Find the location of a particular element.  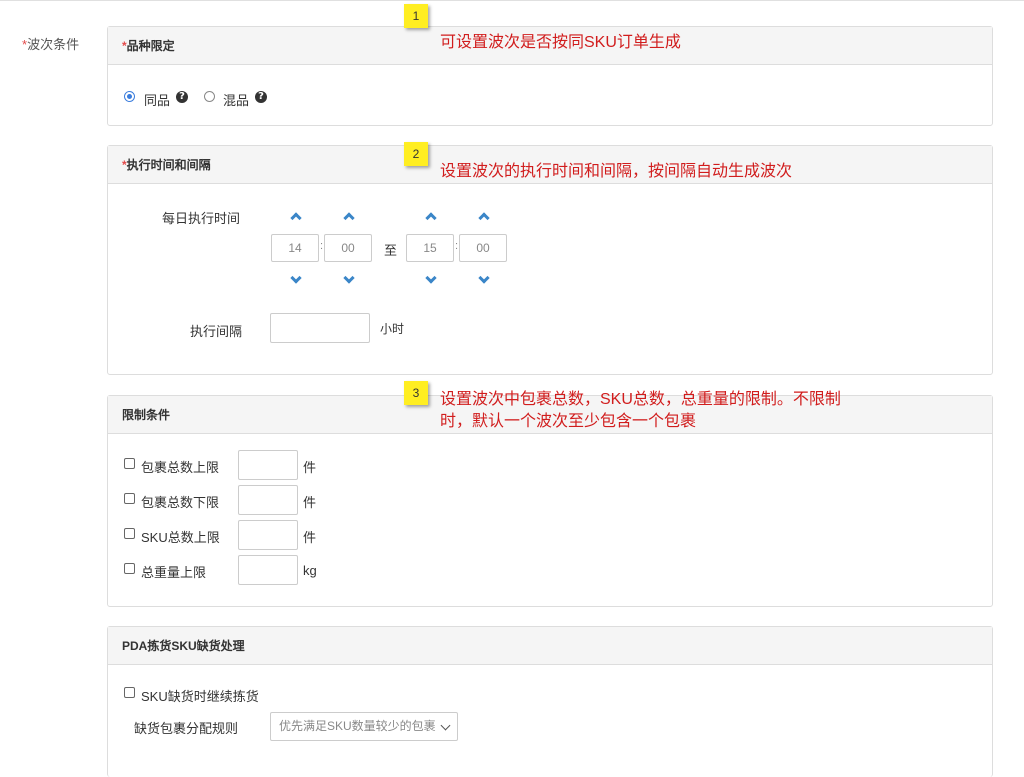

annotation-badge-1: 1 is located at coordinates (416, 16).